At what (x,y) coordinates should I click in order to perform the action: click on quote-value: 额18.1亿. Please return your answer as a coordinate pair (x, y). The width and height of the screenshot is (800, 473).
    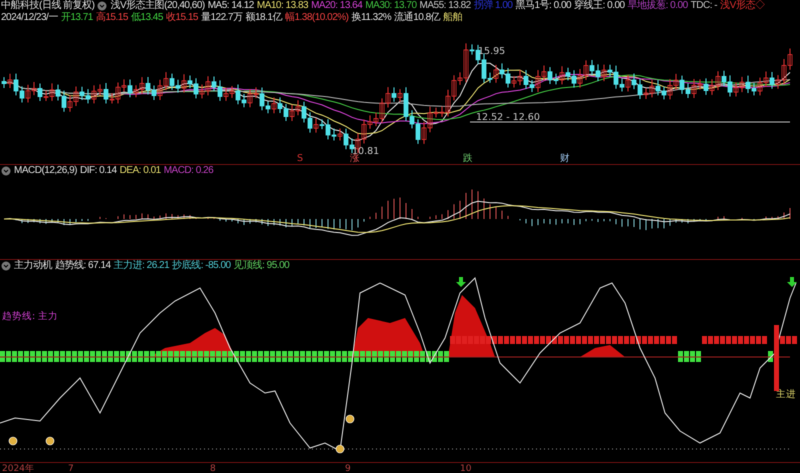
    Looking at the image, I should click on (263, 18).